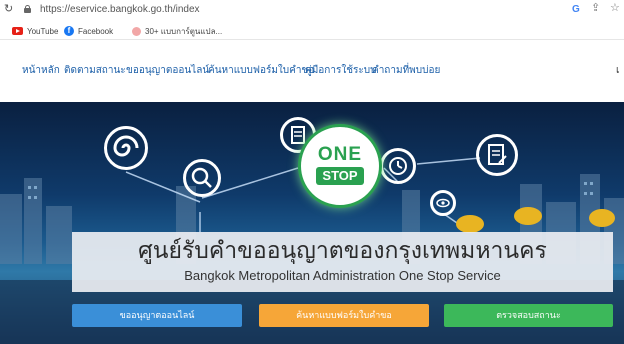 The height and width of the screenshot is (344, 624). What do you see at coordinates (340, 166) in the screenshot?
I see `one-stop-logo: ONE STOP` at bounding box center [340, 166].